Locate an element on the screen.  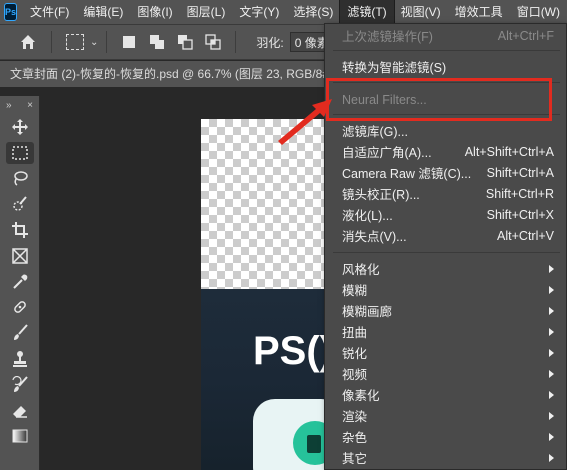
menu-item-shortcut: Alt+Ctrl+F is located at coordinates (525, 35).